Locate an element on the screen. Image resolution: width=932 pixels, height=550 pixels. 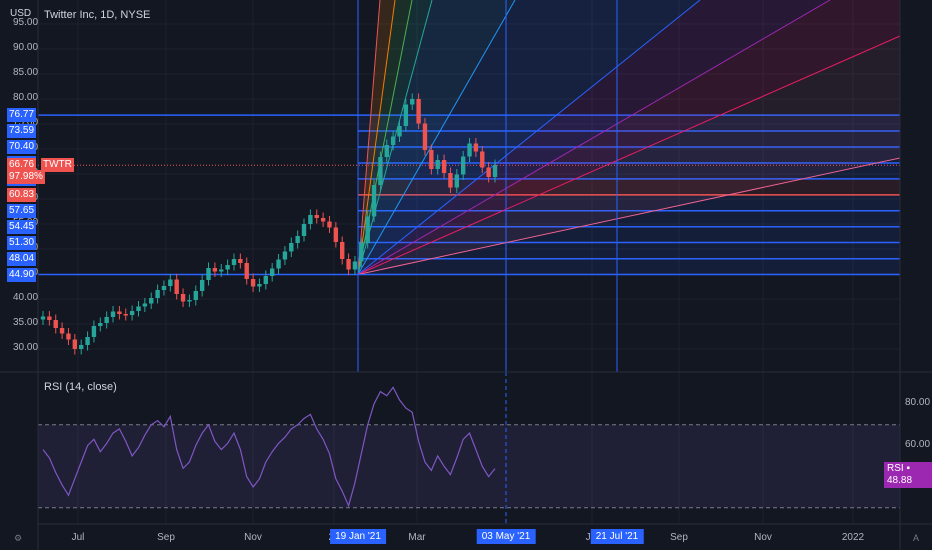
fib-level-badge: 76.77 is located at coordinates (22, 115).